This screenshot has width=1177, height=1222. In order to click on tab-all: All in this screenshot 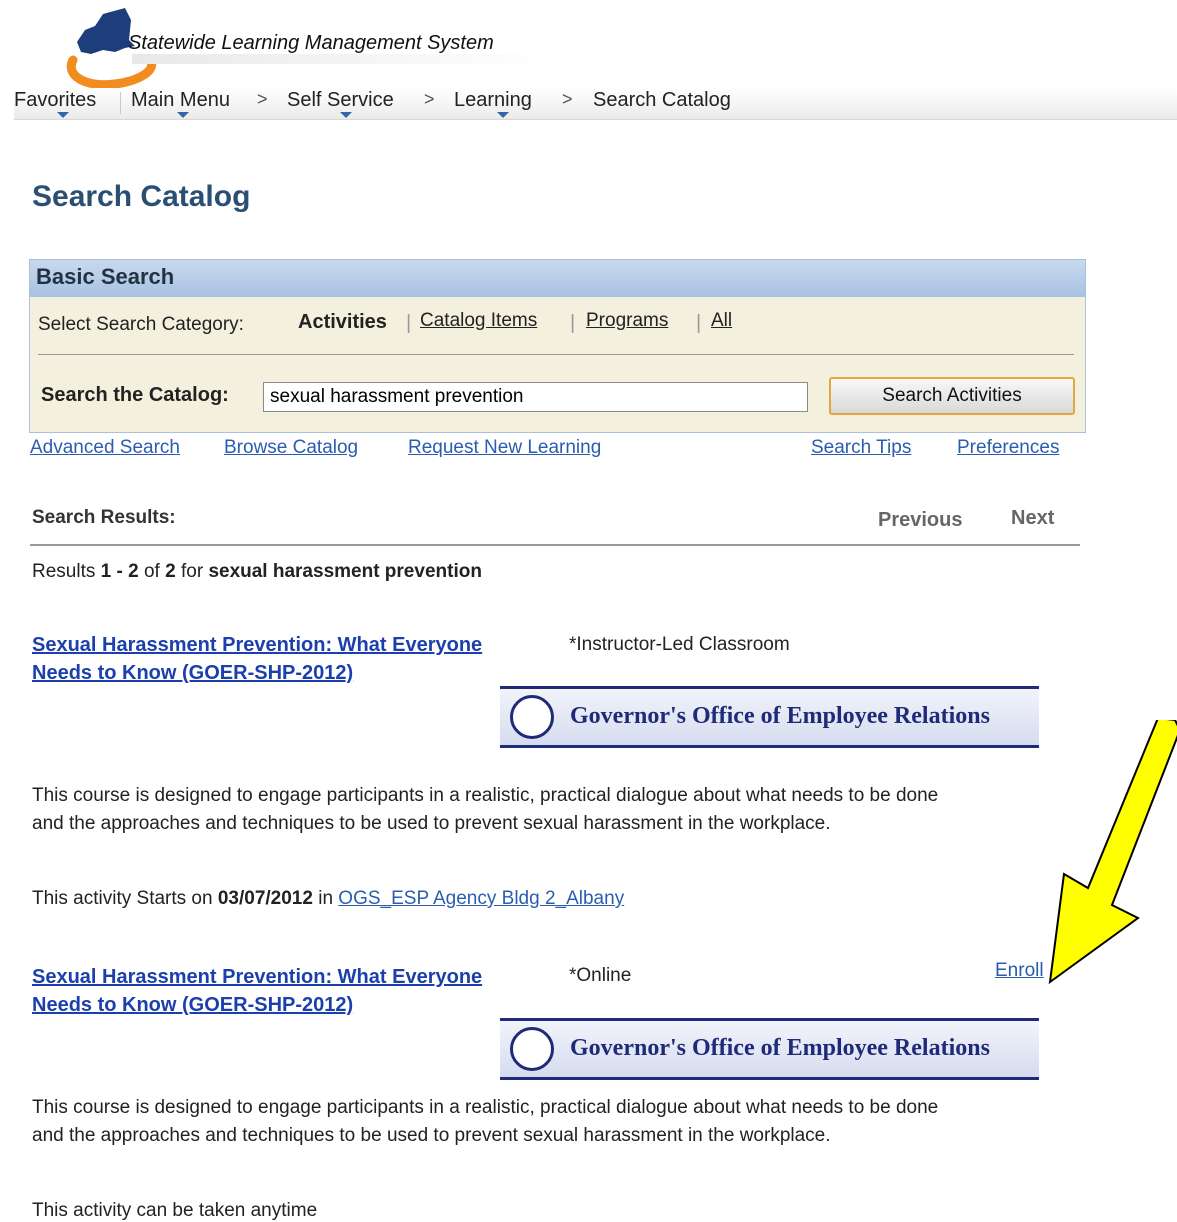, I will do `click(721, 321)`.